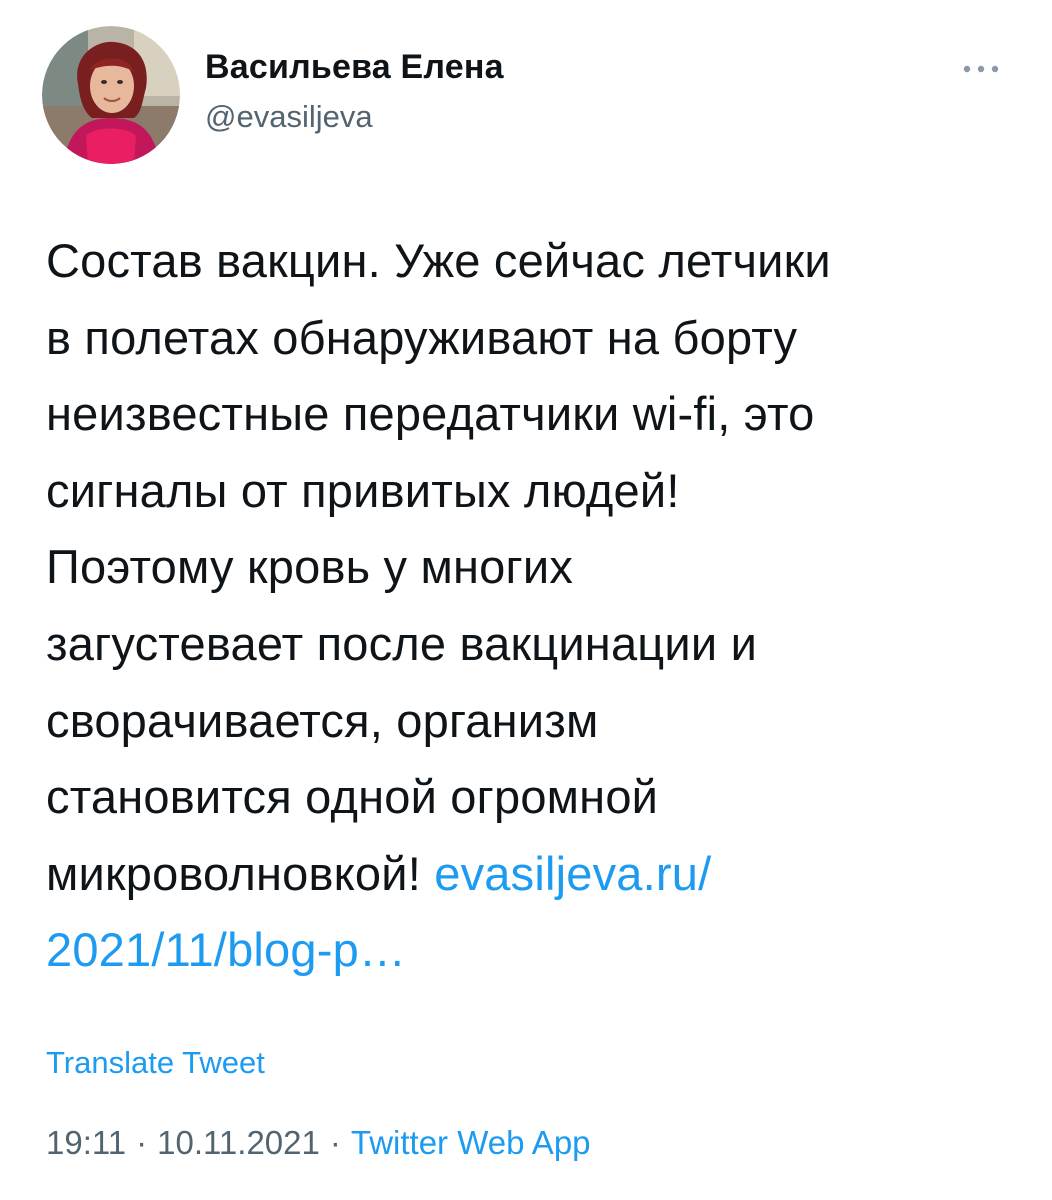 The width and height of the screenshot is (1052, 1200). What do you see at coordinates (238, 1142) in the screenshot?
I see `tweet-date: 10.11.2021` at bounding box center [238, 1142].